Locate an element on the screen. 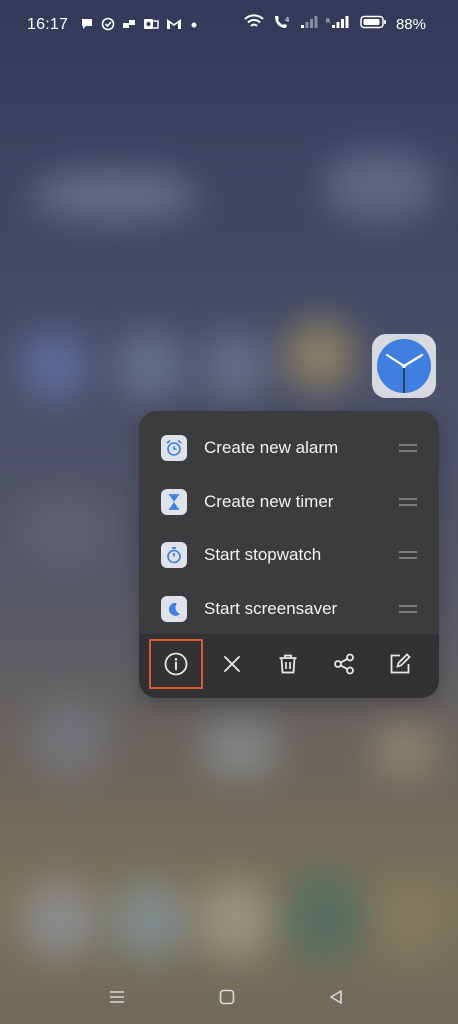  share-button is located at coordinates (344, 664).